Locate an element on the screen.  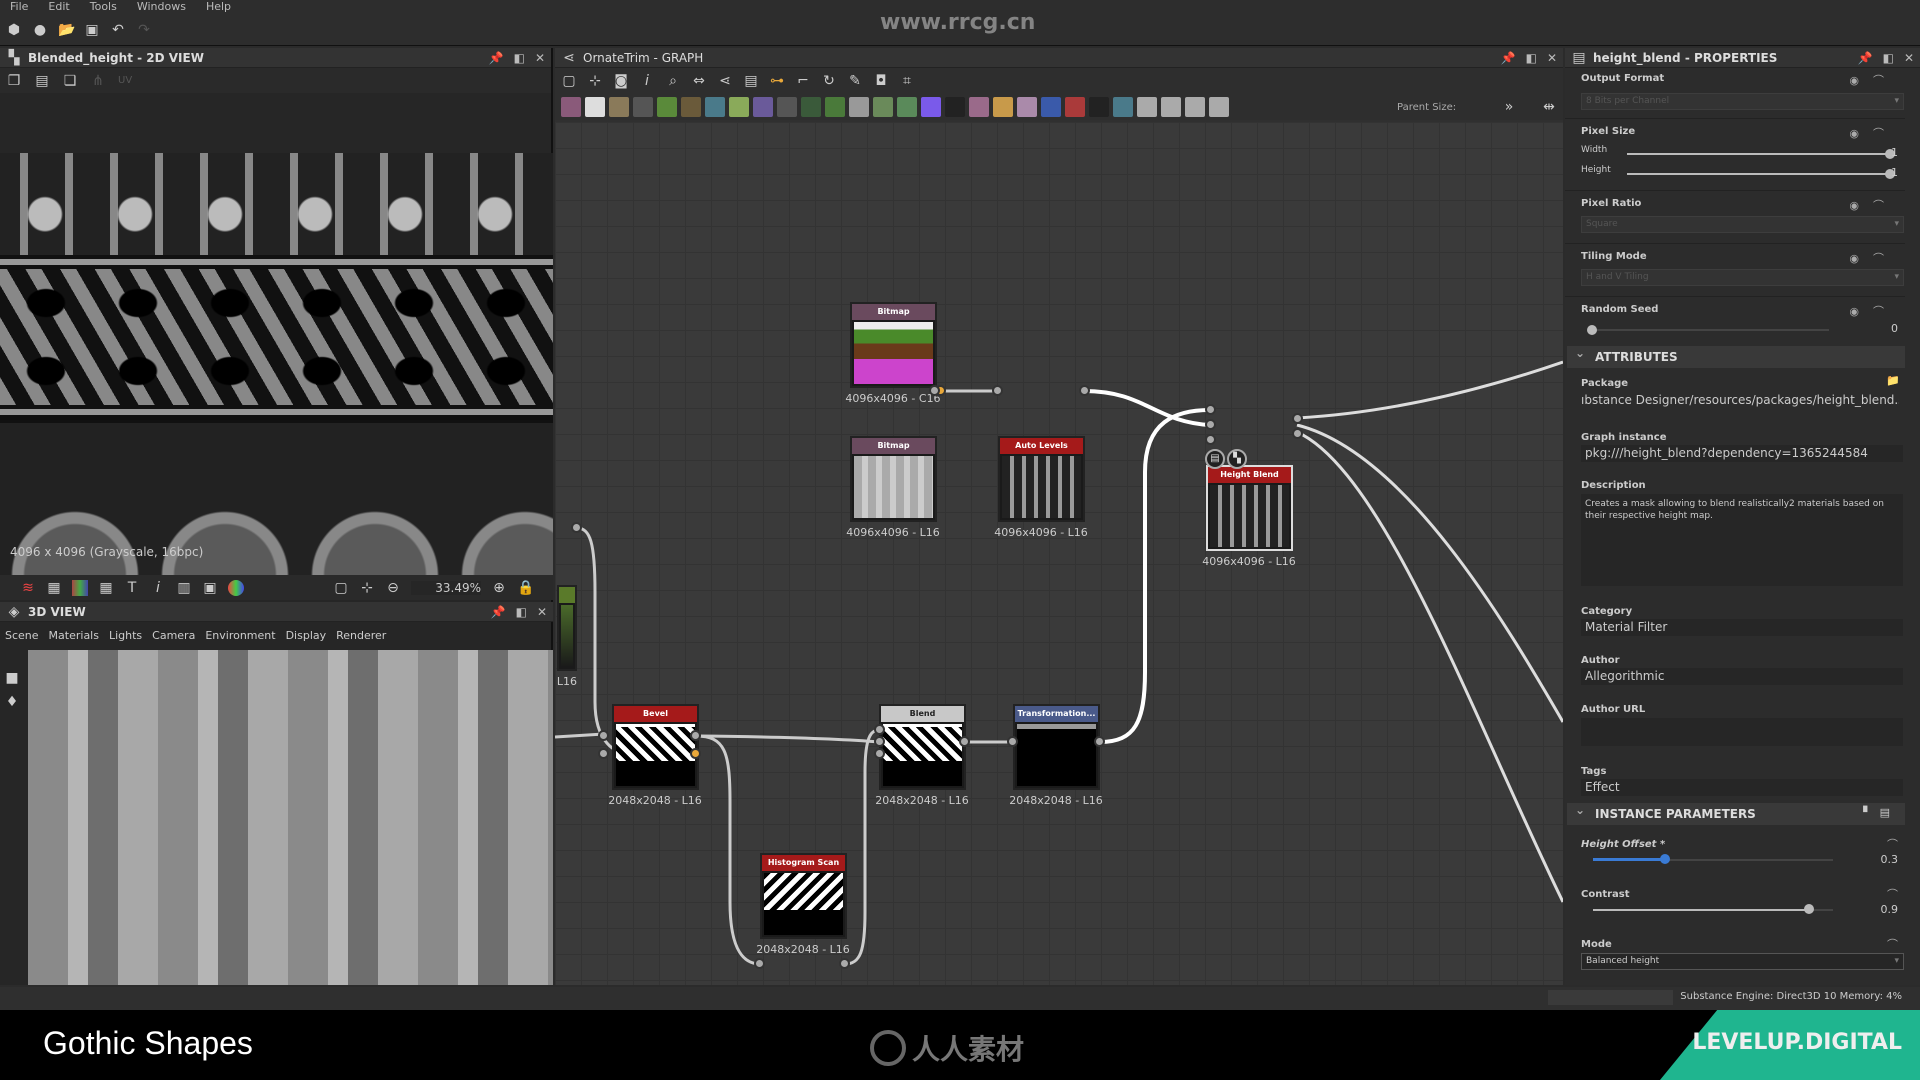
save-image-icon: ▤ is located at coordinates (42, 81).